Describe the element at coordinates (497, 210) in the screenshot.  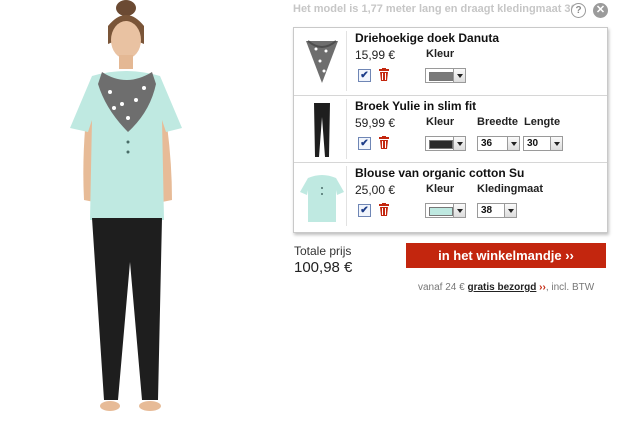
I see `size-select: 38` at that location.